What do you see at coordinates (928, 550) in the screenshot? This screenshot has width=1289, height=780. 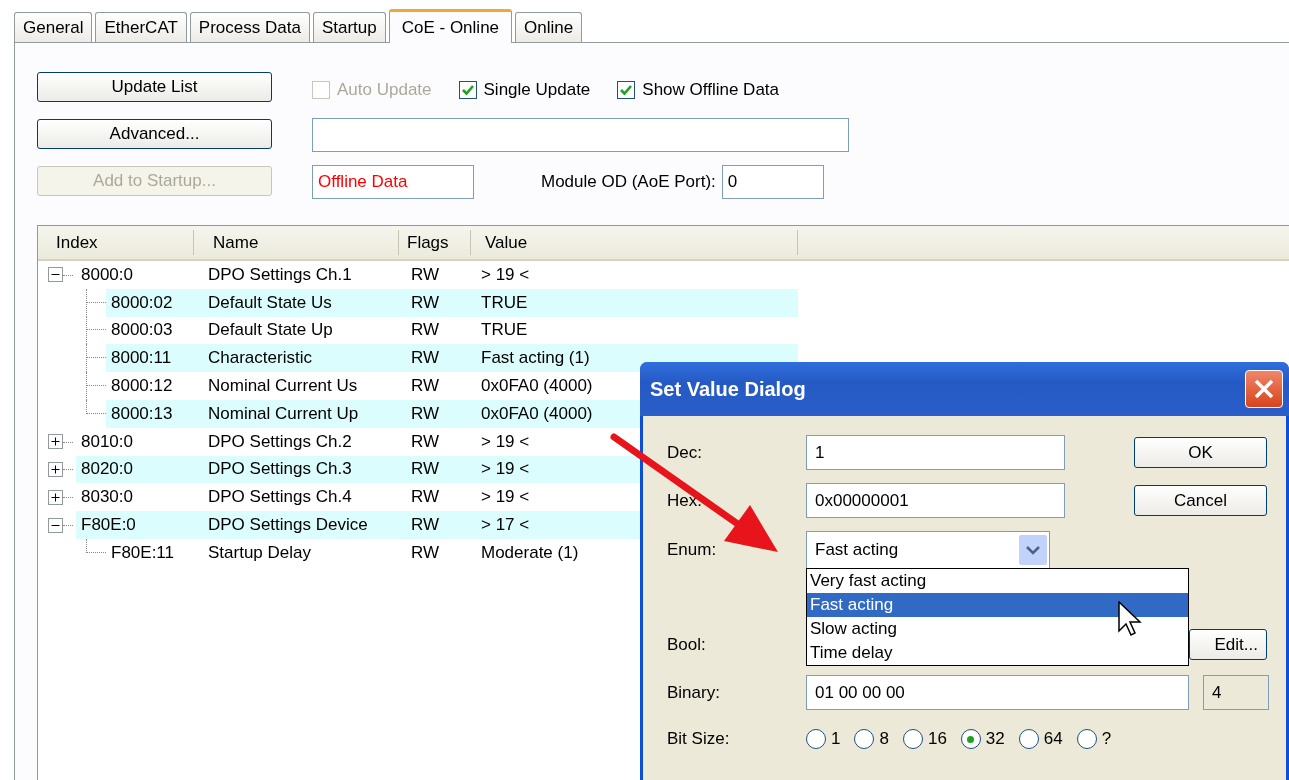 I see `dropdown: Fast acting` at bounding box center [928, 550].